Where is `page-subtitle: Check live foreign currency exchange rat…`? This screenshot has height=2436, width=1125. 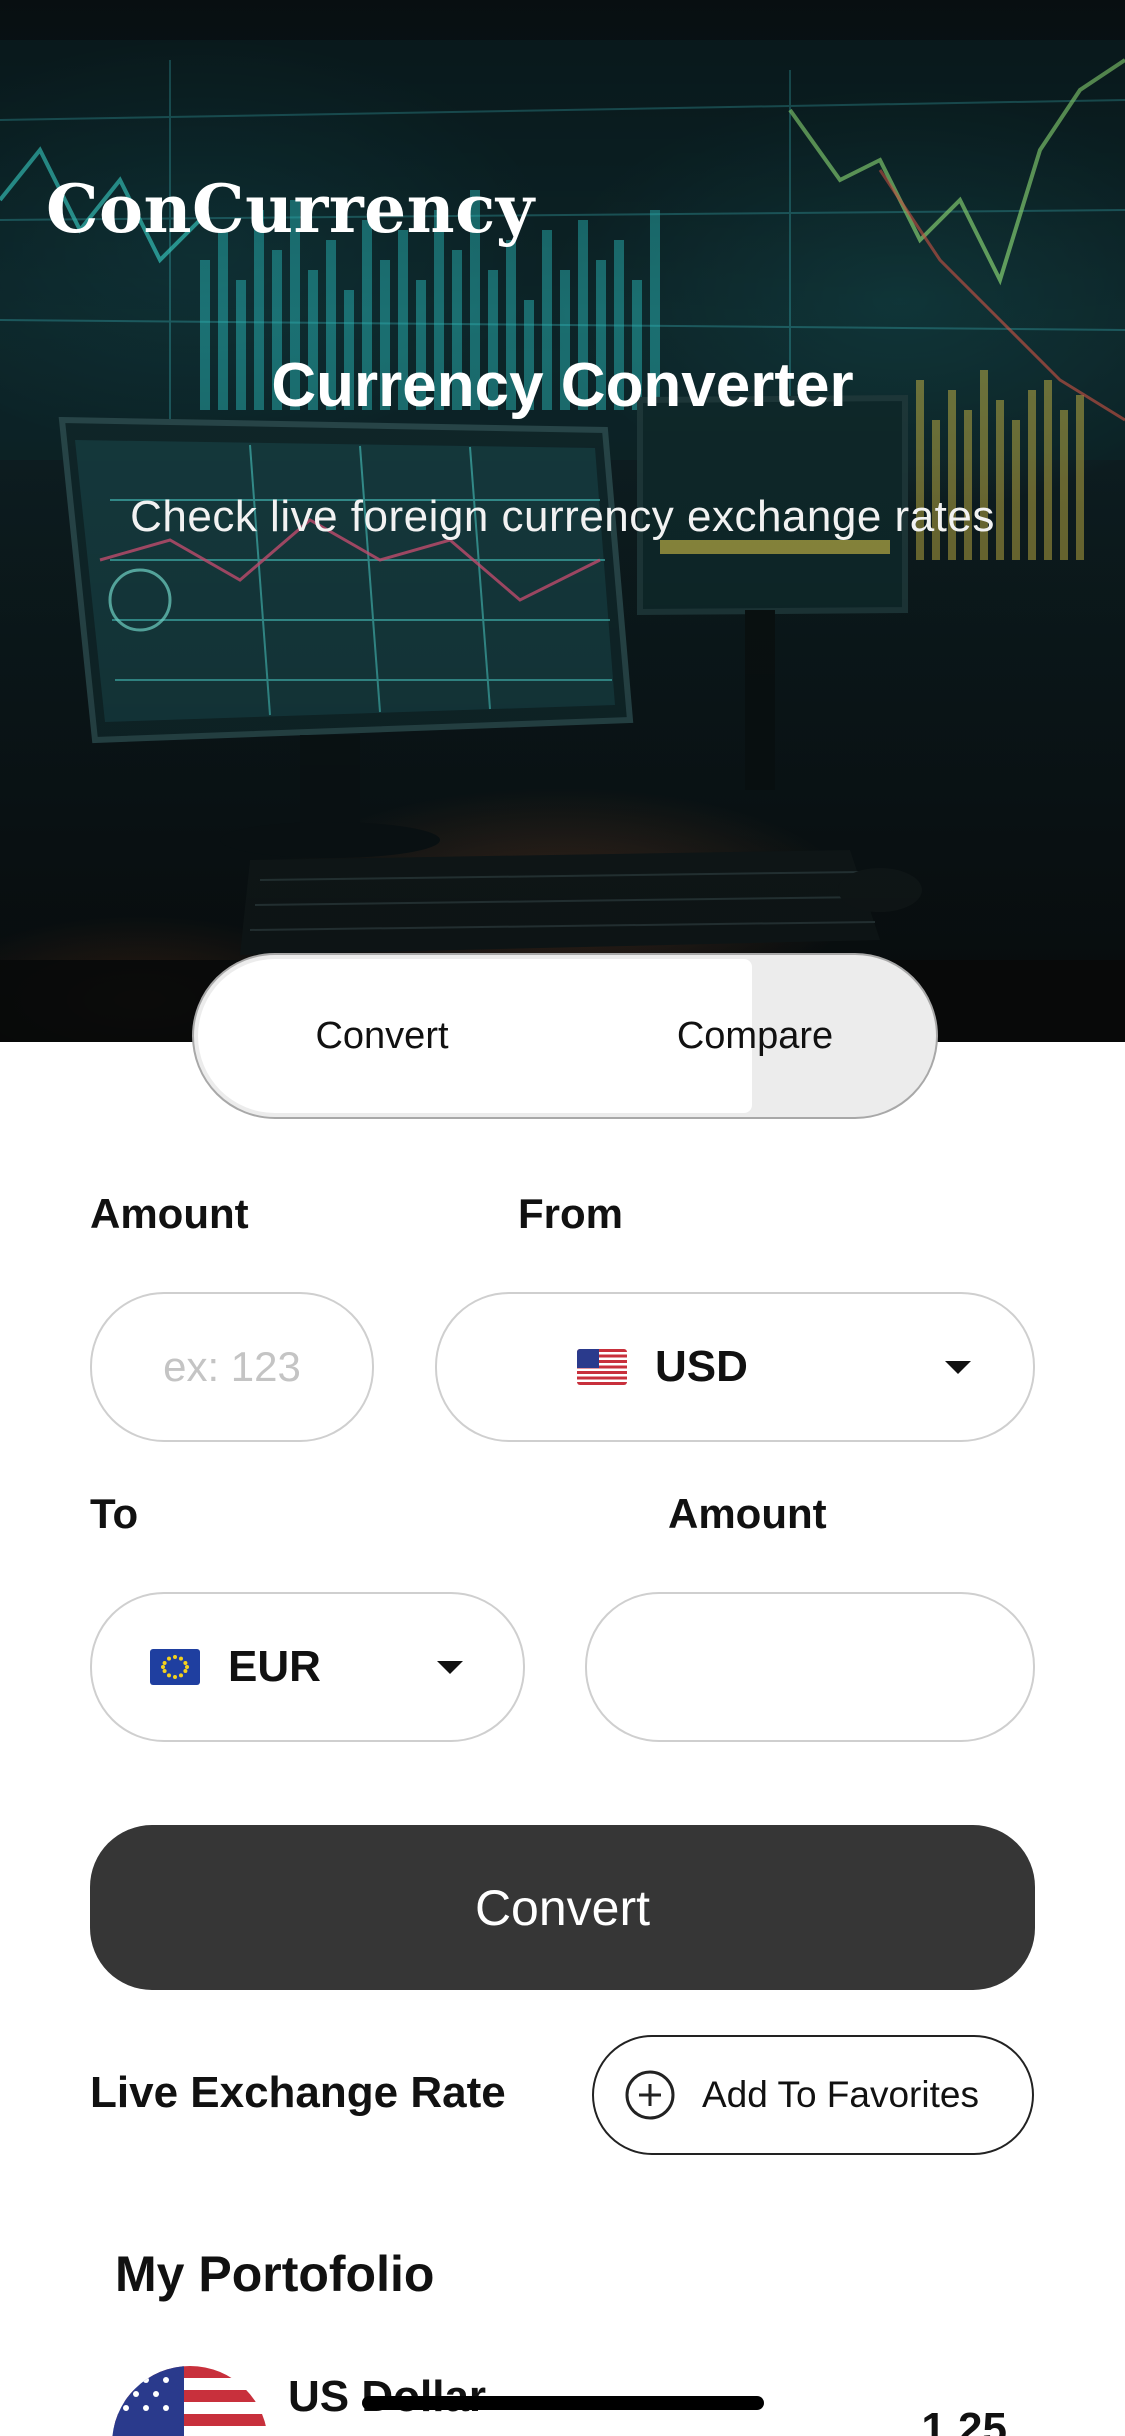
page-subtitle: Check live foreign currency exchange rat… is located at coordinates (562, 516).